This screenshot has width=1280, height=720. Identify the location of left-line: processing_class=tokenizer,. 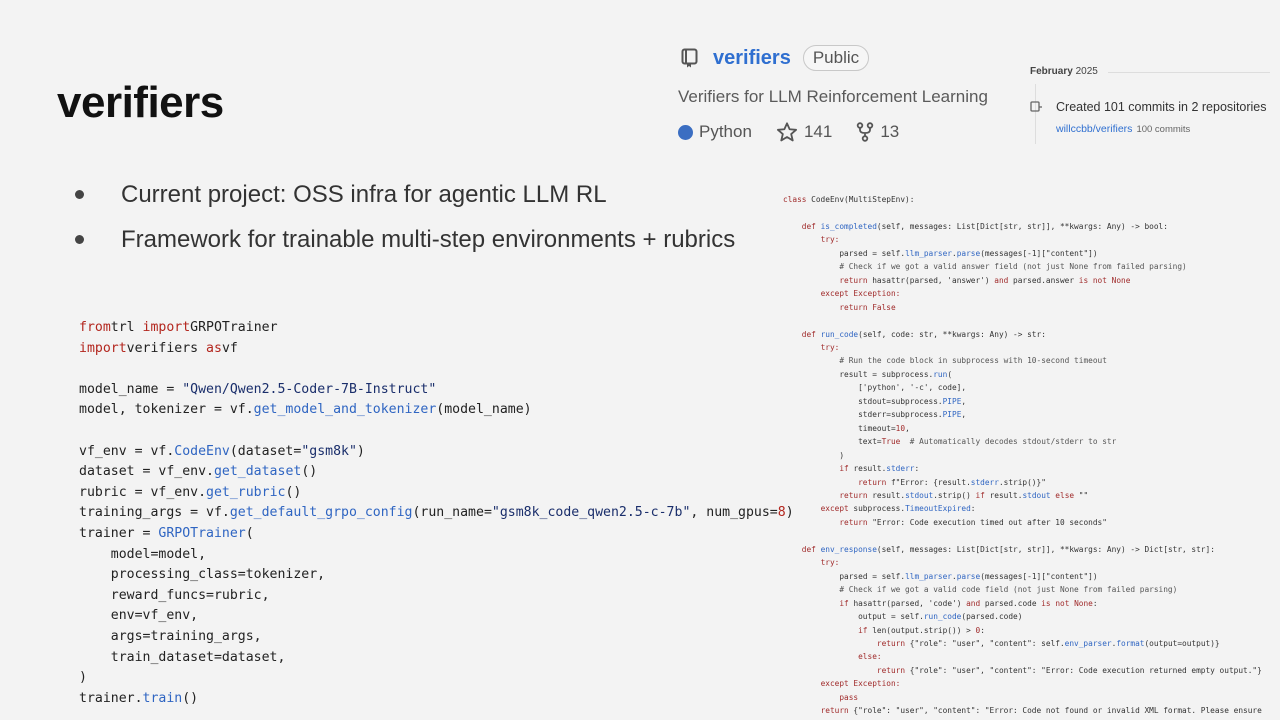
(436, 575).